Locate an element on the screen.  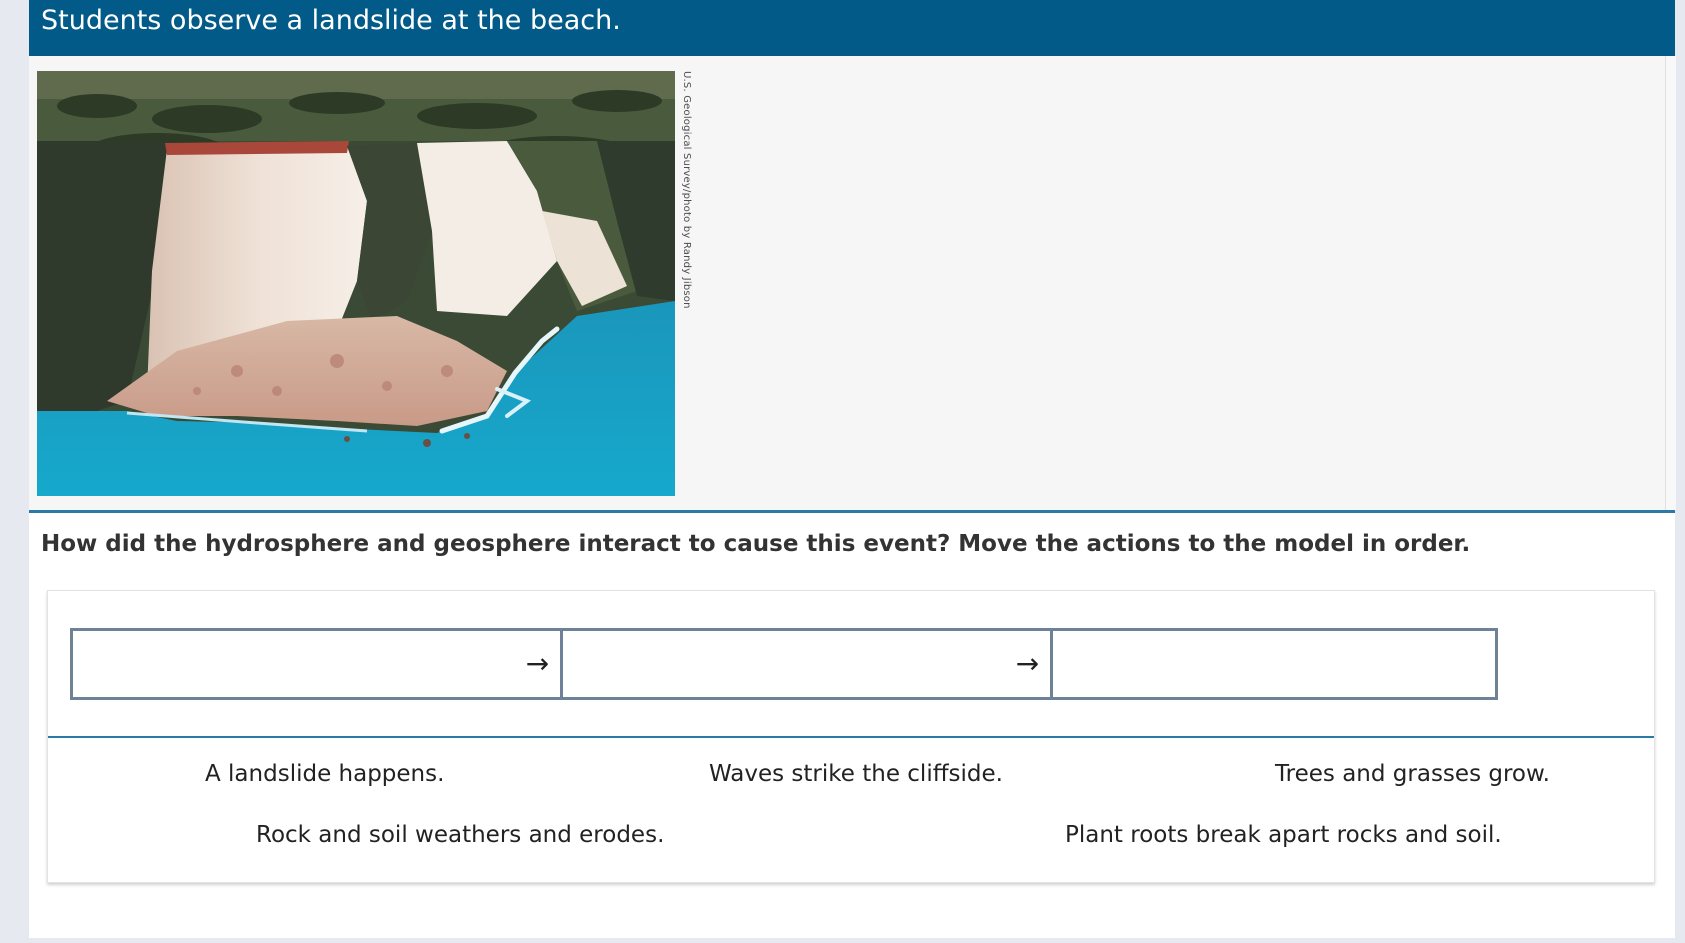
stimulus-scrollbar is located at coordinates (1670, 283).